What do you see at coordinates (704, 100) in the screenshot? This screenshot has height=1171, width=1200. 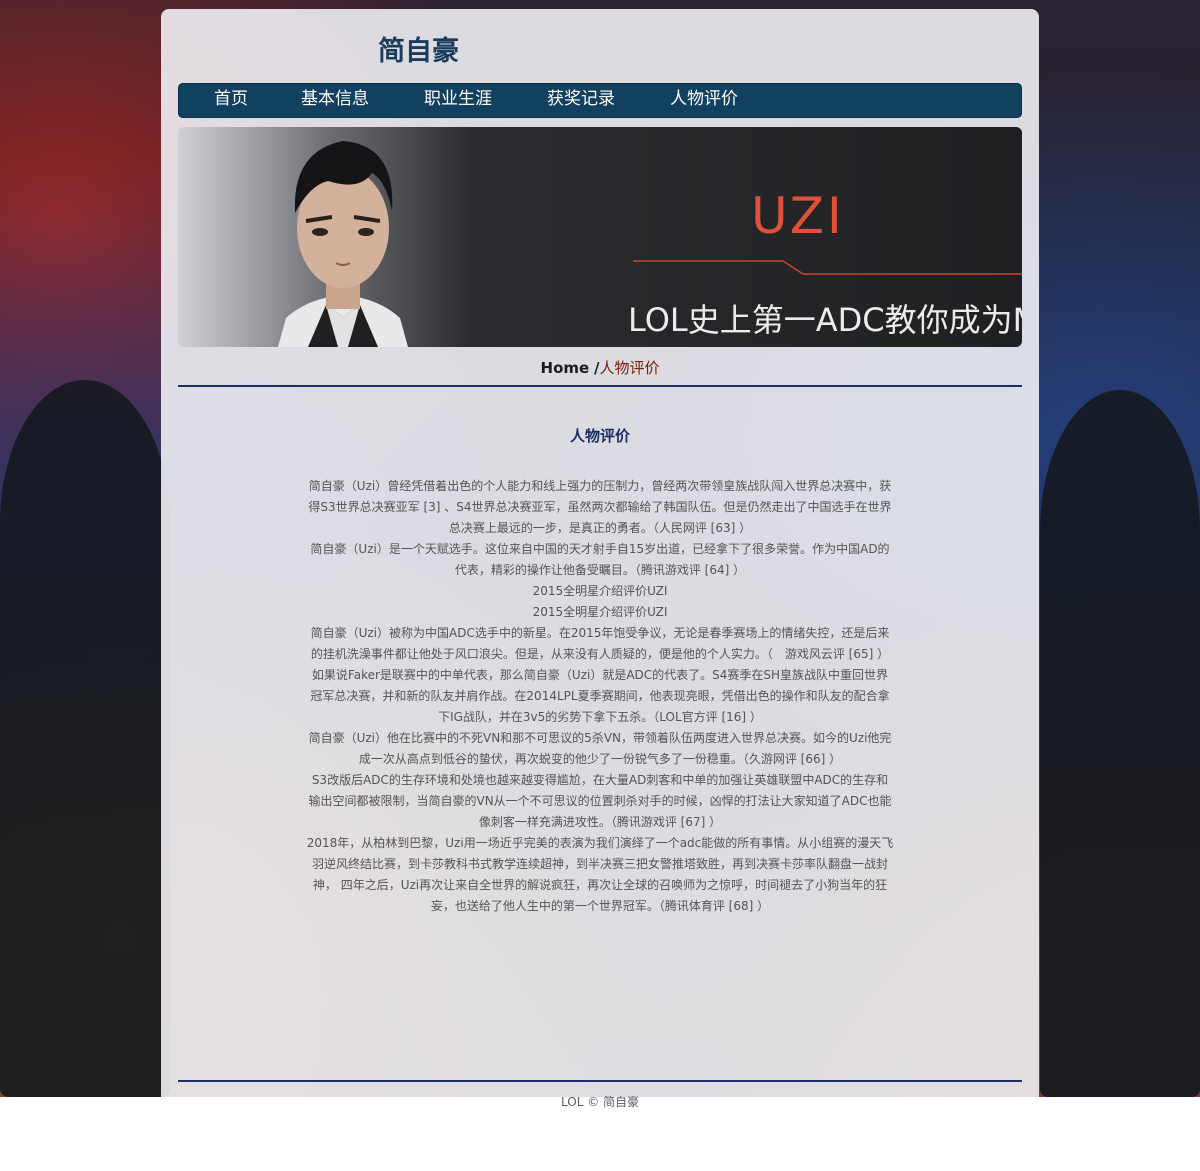 I see `nav-item-evaluation: 人物评价` at bounding box center [704, 100].